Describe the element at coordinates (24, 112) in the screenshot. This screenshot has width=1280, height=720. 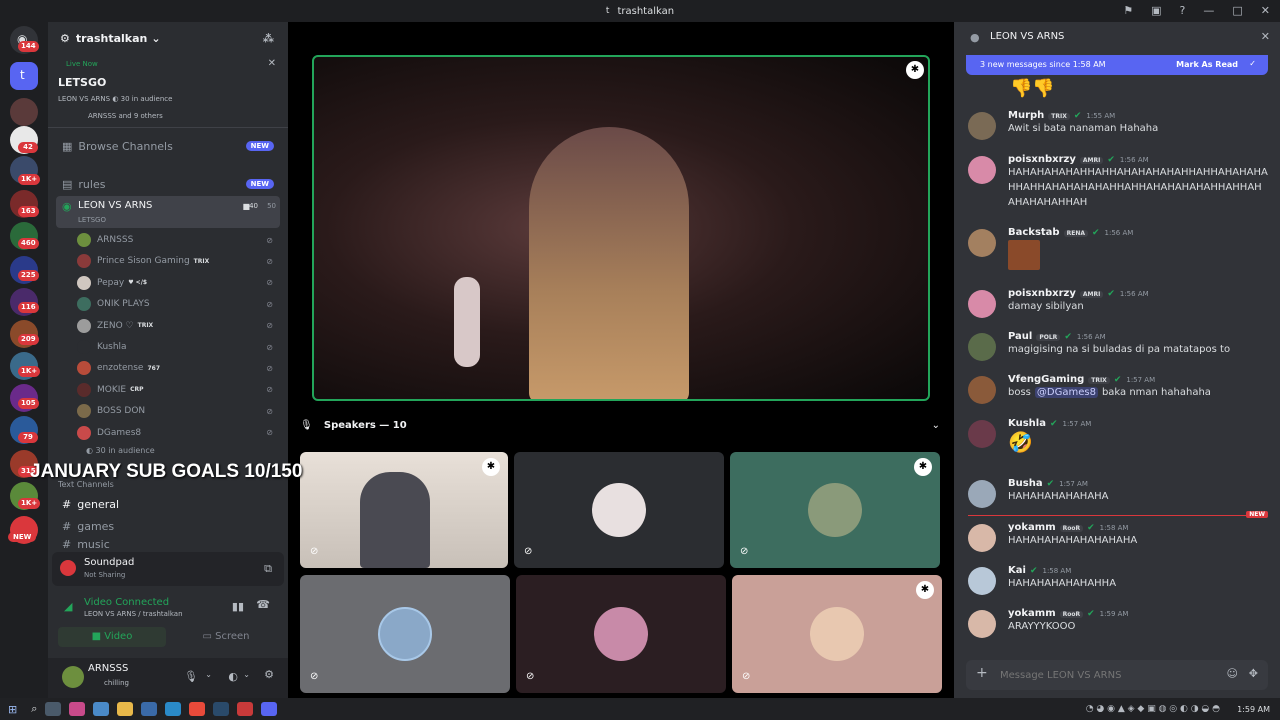
I see `server-icon` at that location.